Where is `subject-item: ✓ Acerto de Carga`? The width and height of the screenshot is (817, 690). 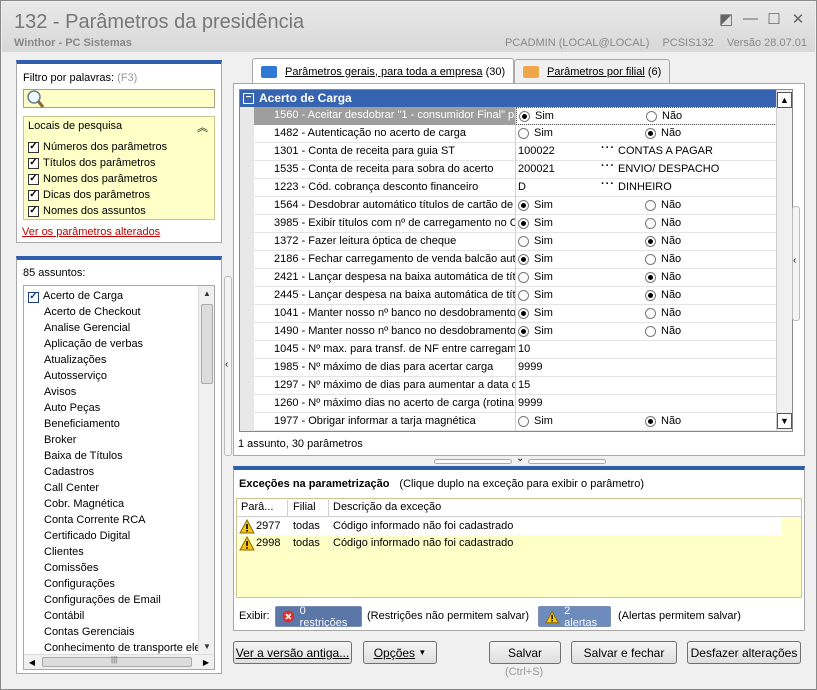 subject-item: ✓ Acerto de Carga is located at coordinates (112, 296).